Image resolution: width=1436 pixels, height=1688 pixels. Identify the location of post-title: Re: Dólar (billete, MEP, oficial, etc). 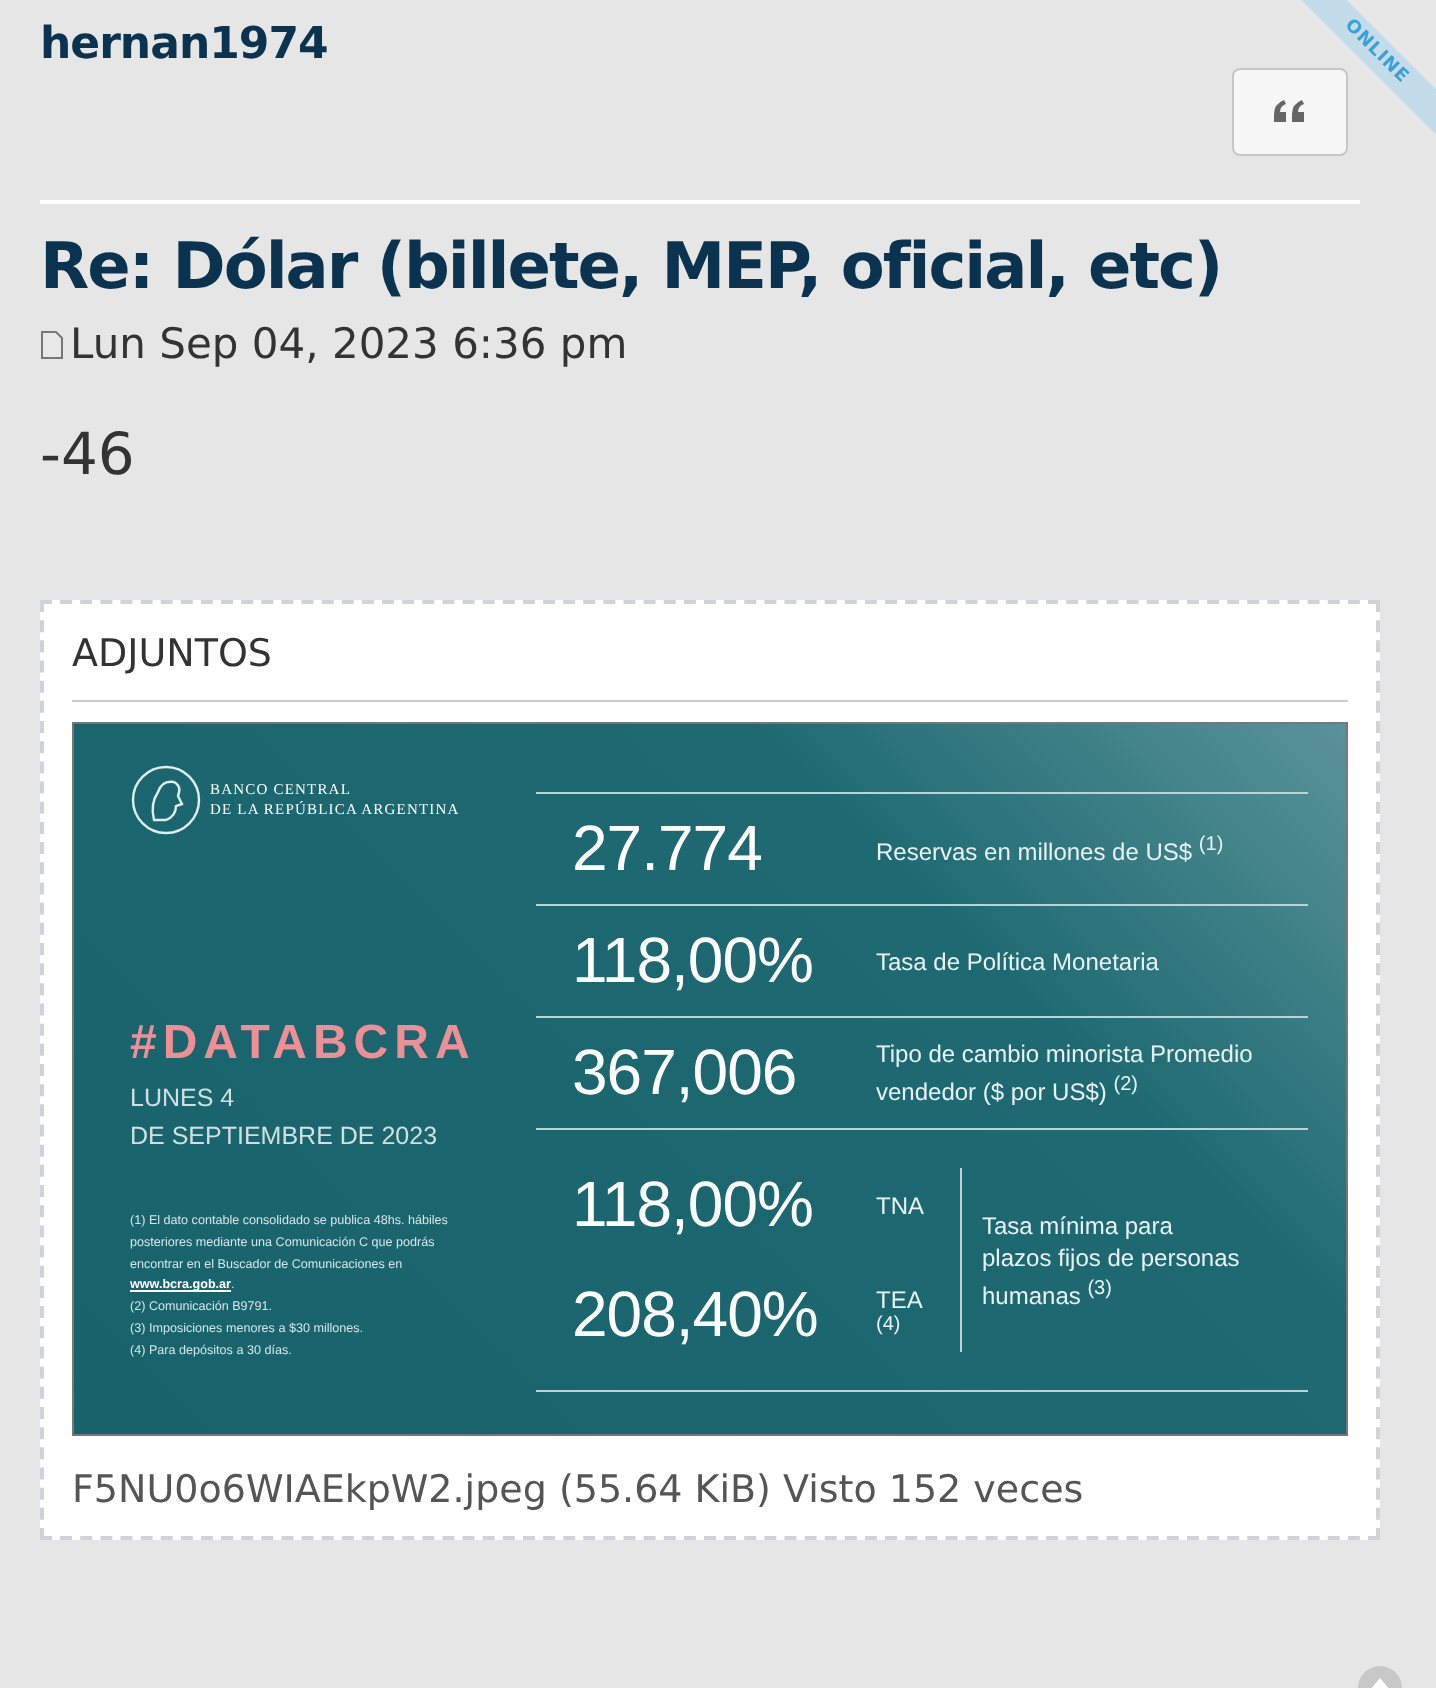
(718, 266).